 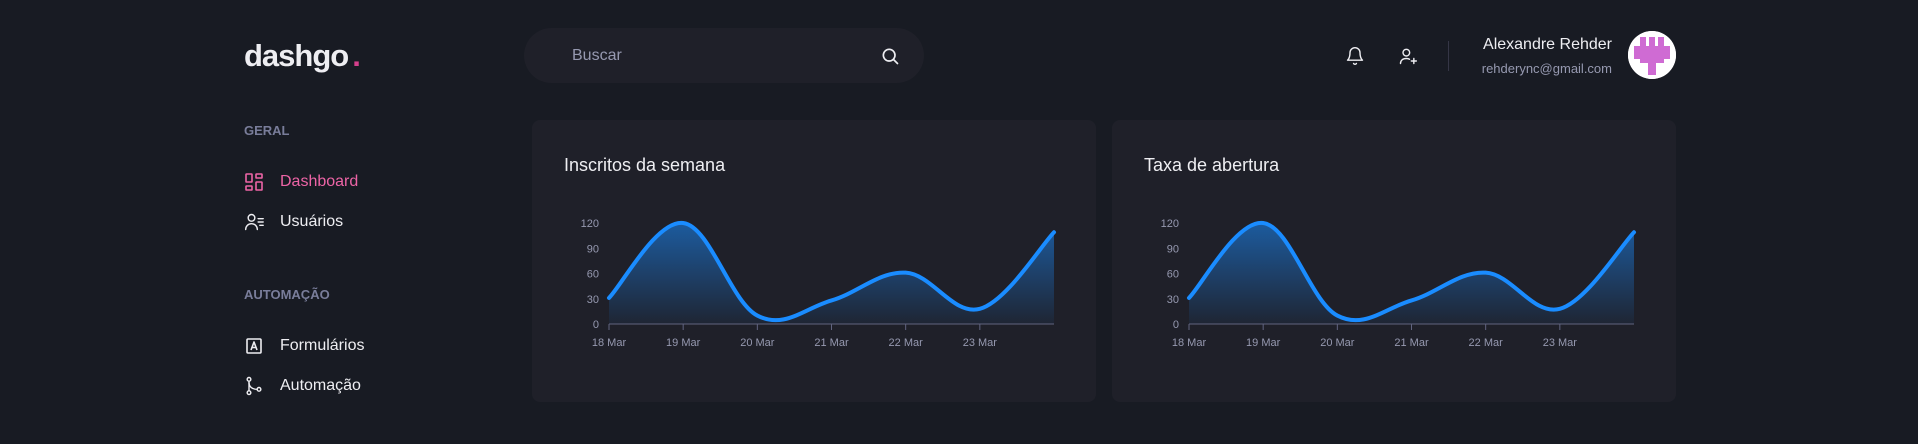 I want to click on git-merge-icon, so click(x=254, y=386).